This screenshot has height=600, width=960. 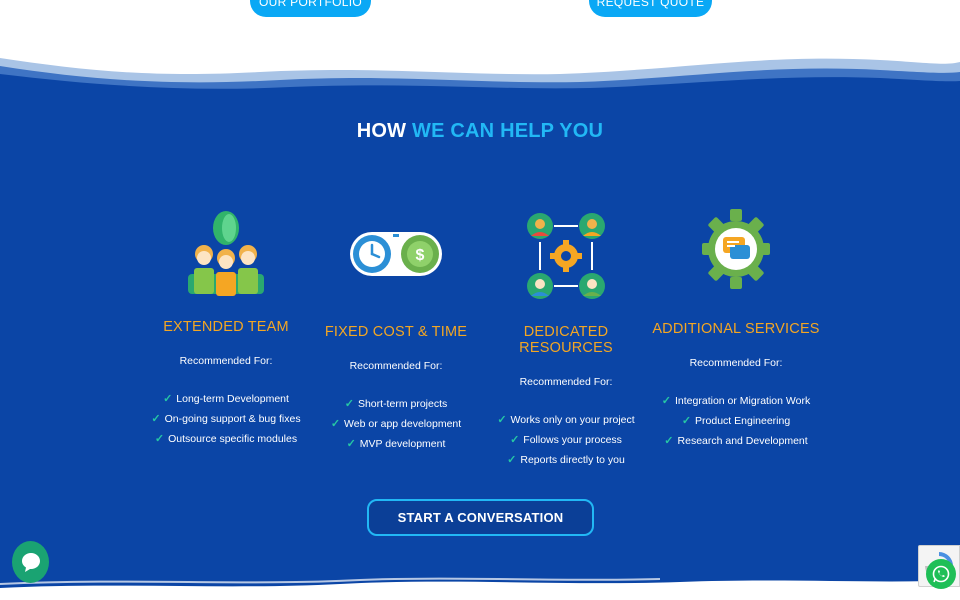 I want to click on list-item: ✓ MVP development, so click(x=396, y=444).